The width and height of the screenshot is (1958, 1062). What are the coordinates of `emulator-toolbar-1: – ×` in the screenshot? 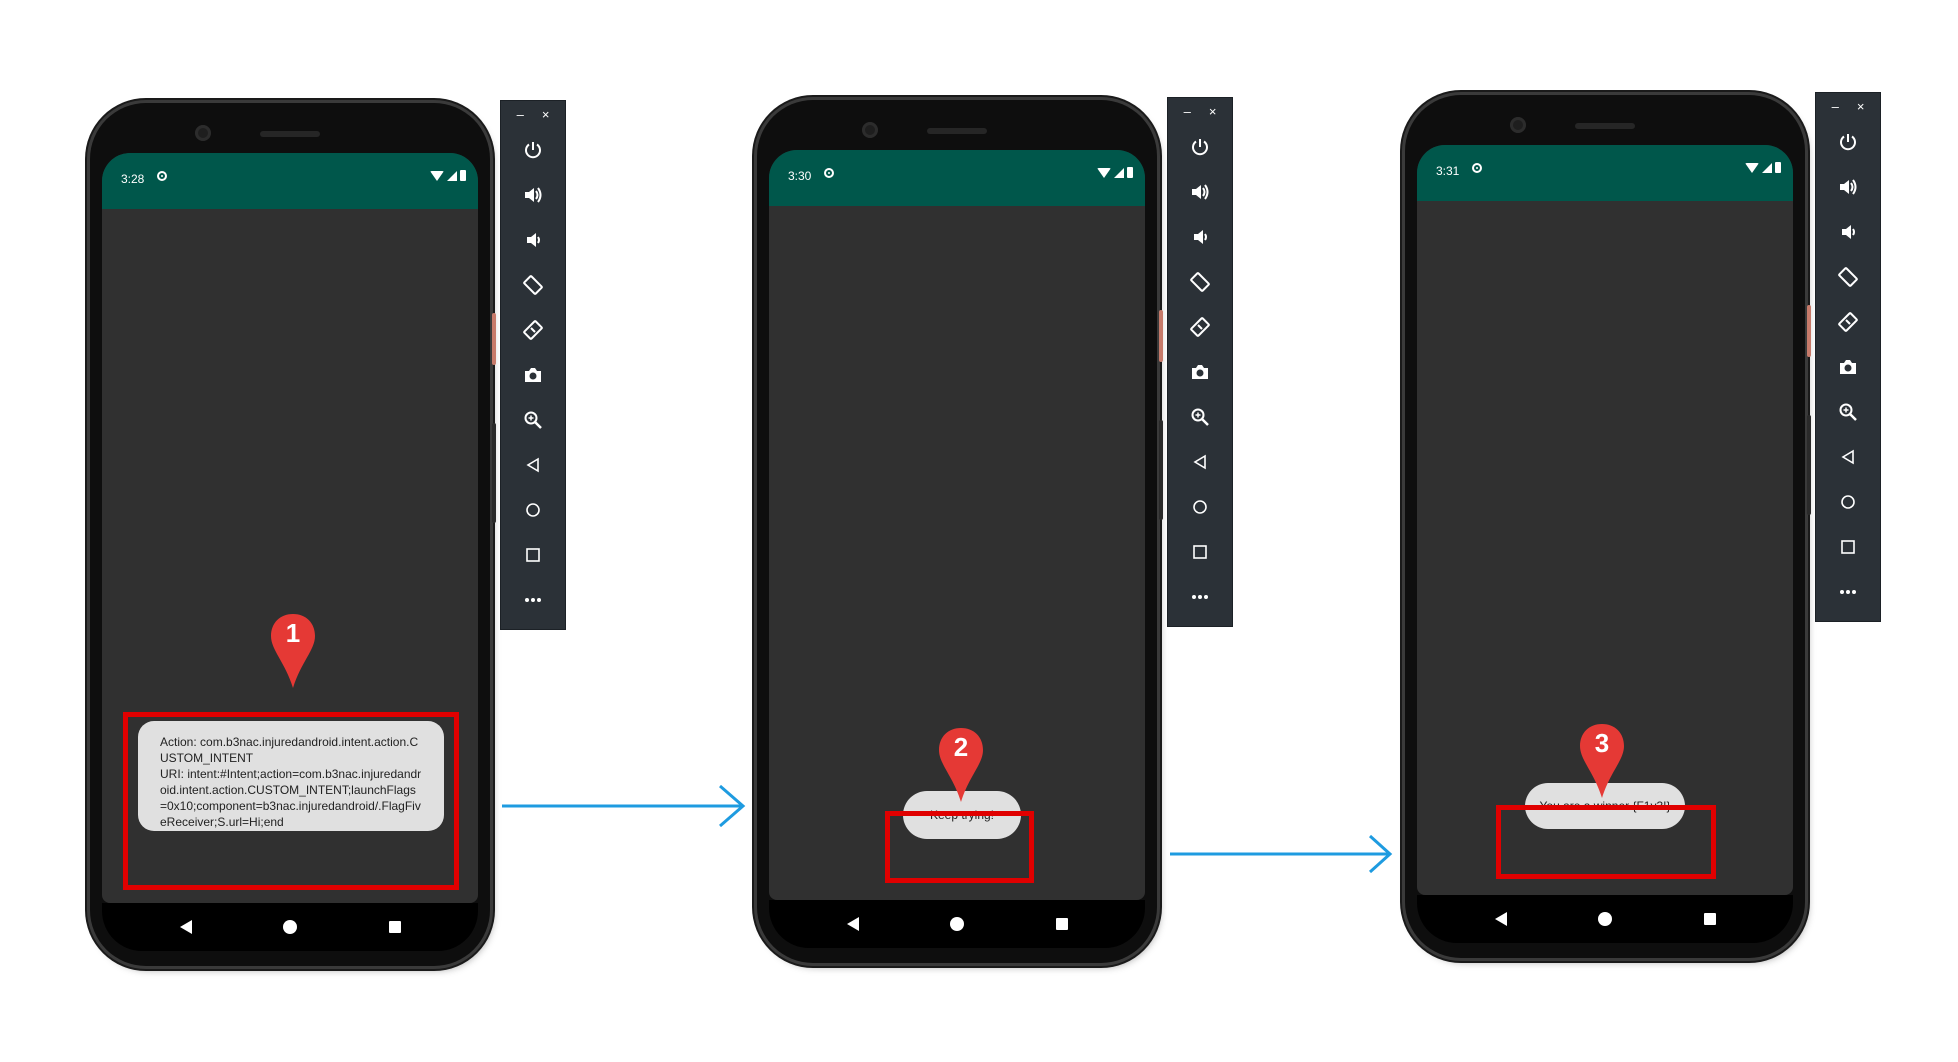 It's located at (533, 365).